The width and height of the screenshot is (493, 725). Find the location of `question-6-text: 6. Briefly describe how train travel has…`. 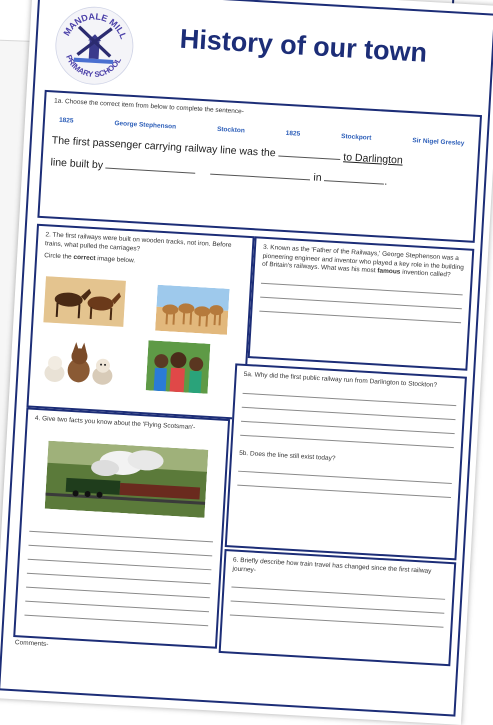

question-6-text: 6. Briefly describe how train travel has… is located at coordinates (332, 565).